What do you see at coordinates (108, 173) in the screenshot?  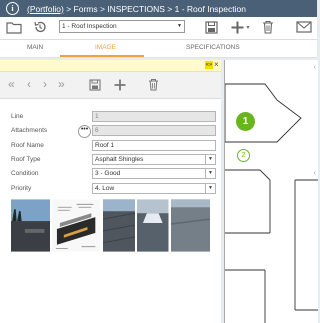 I see `condition-value: 3 - Good` at bounding box center [108, 173].